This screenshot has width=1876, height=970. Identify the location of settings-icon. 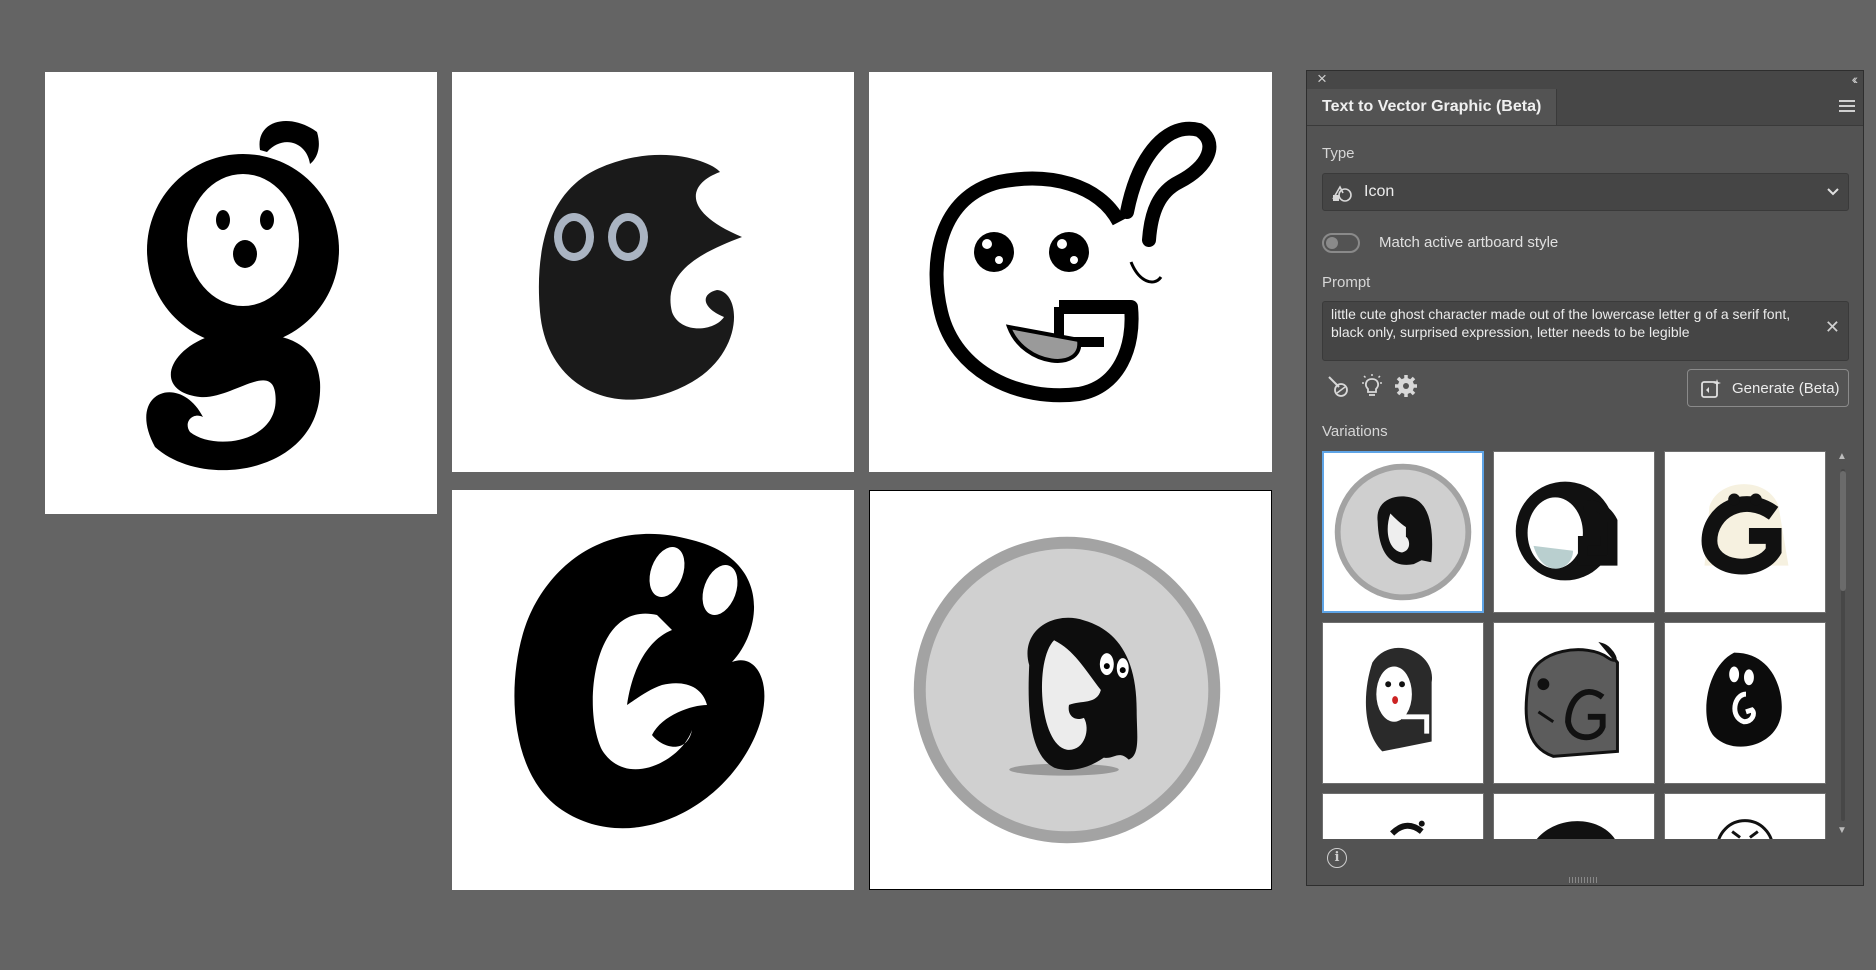
(1406, 386).